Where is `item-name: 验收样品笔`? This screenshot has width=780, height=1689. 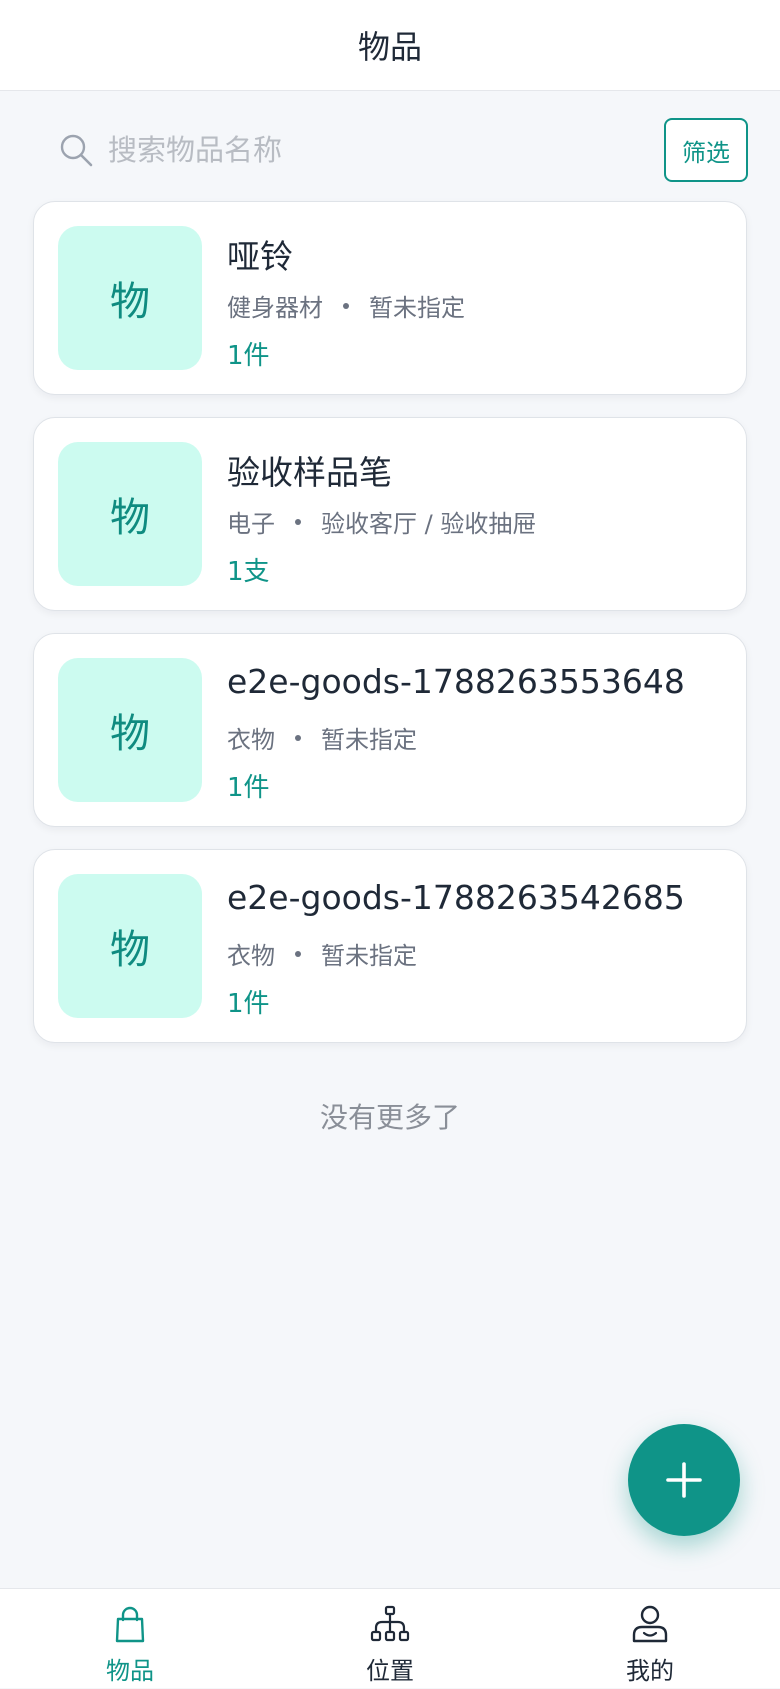
item-name: 验收样品笔 is located at coordinates (309, 472).